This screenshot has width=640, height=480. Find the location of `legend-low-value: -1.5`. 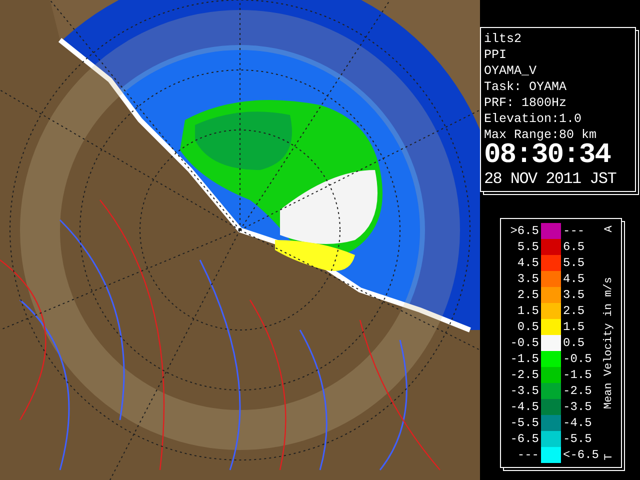

legend-low-value: -1.5 is located at coordinates (524, 359).